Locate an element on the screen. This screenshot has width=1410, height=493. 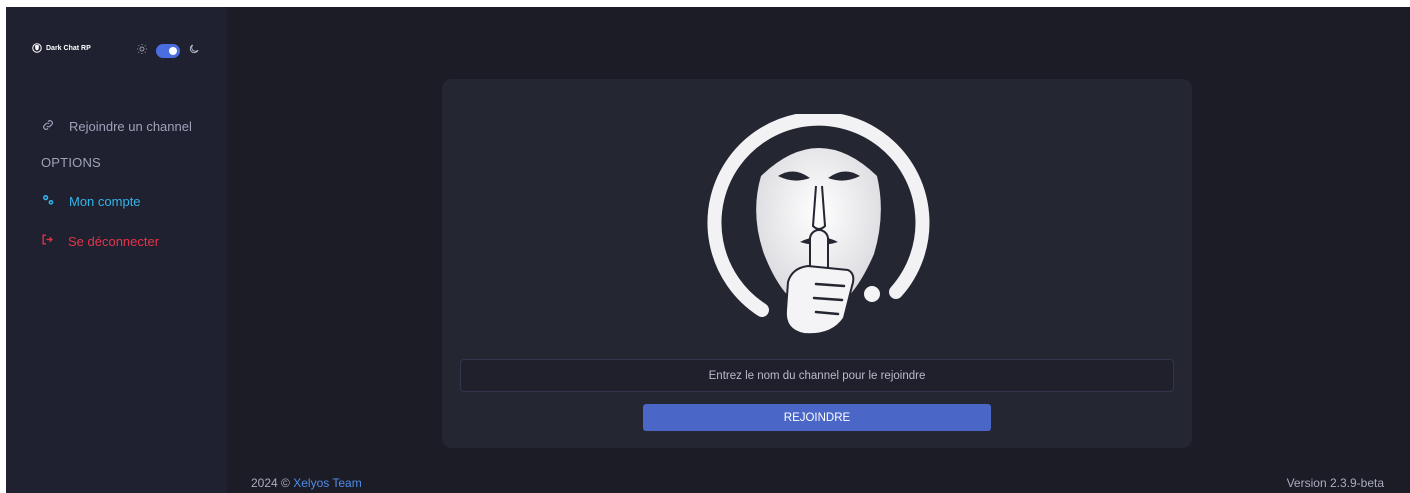
version-label: Version 2.3.9-beta is located at coordinates (1335, 483).